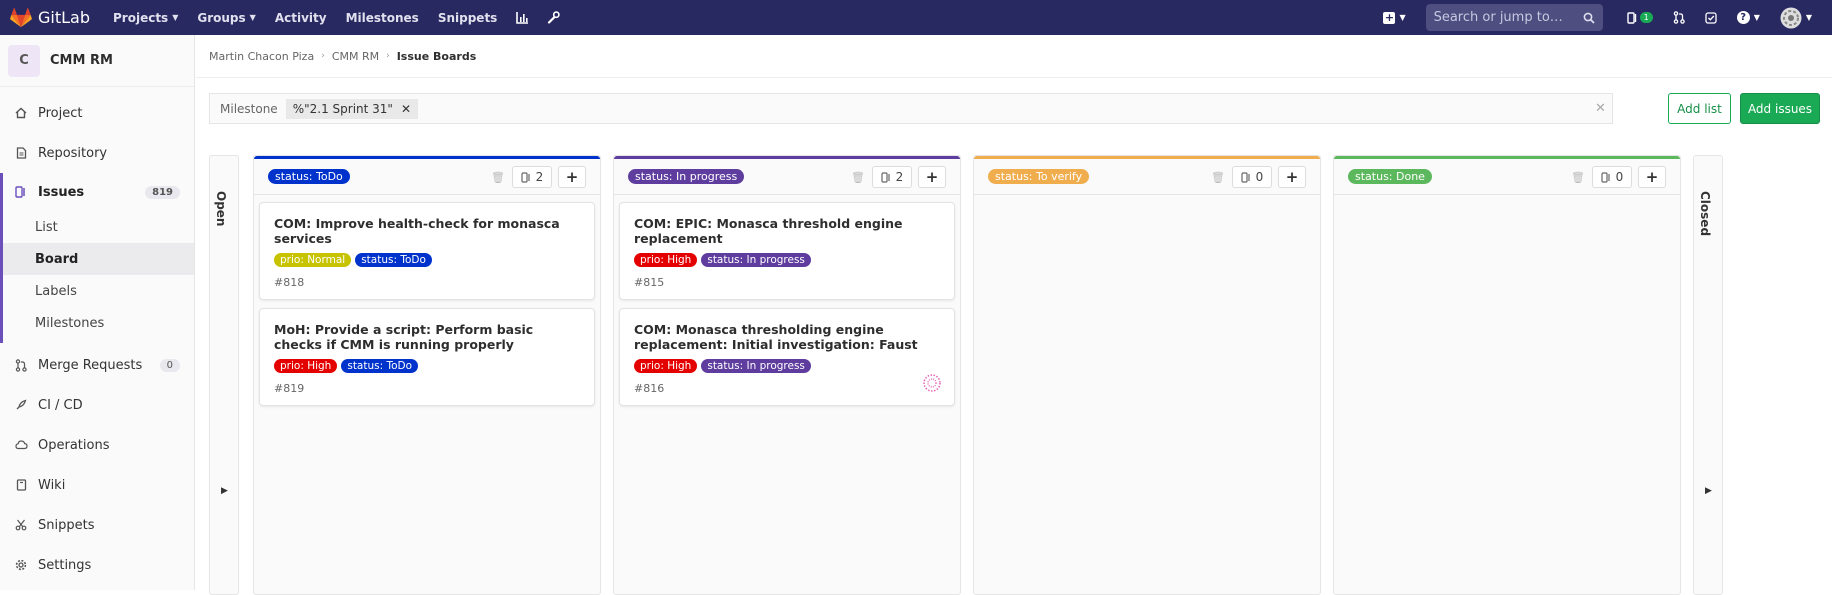 Image resolution: width=1832 pixels, height=595 pixels. What do you see at coordinates (1039, 176) in the screenshot?
I see `list-label: status: To verify` at bounding box center [1039, 176].